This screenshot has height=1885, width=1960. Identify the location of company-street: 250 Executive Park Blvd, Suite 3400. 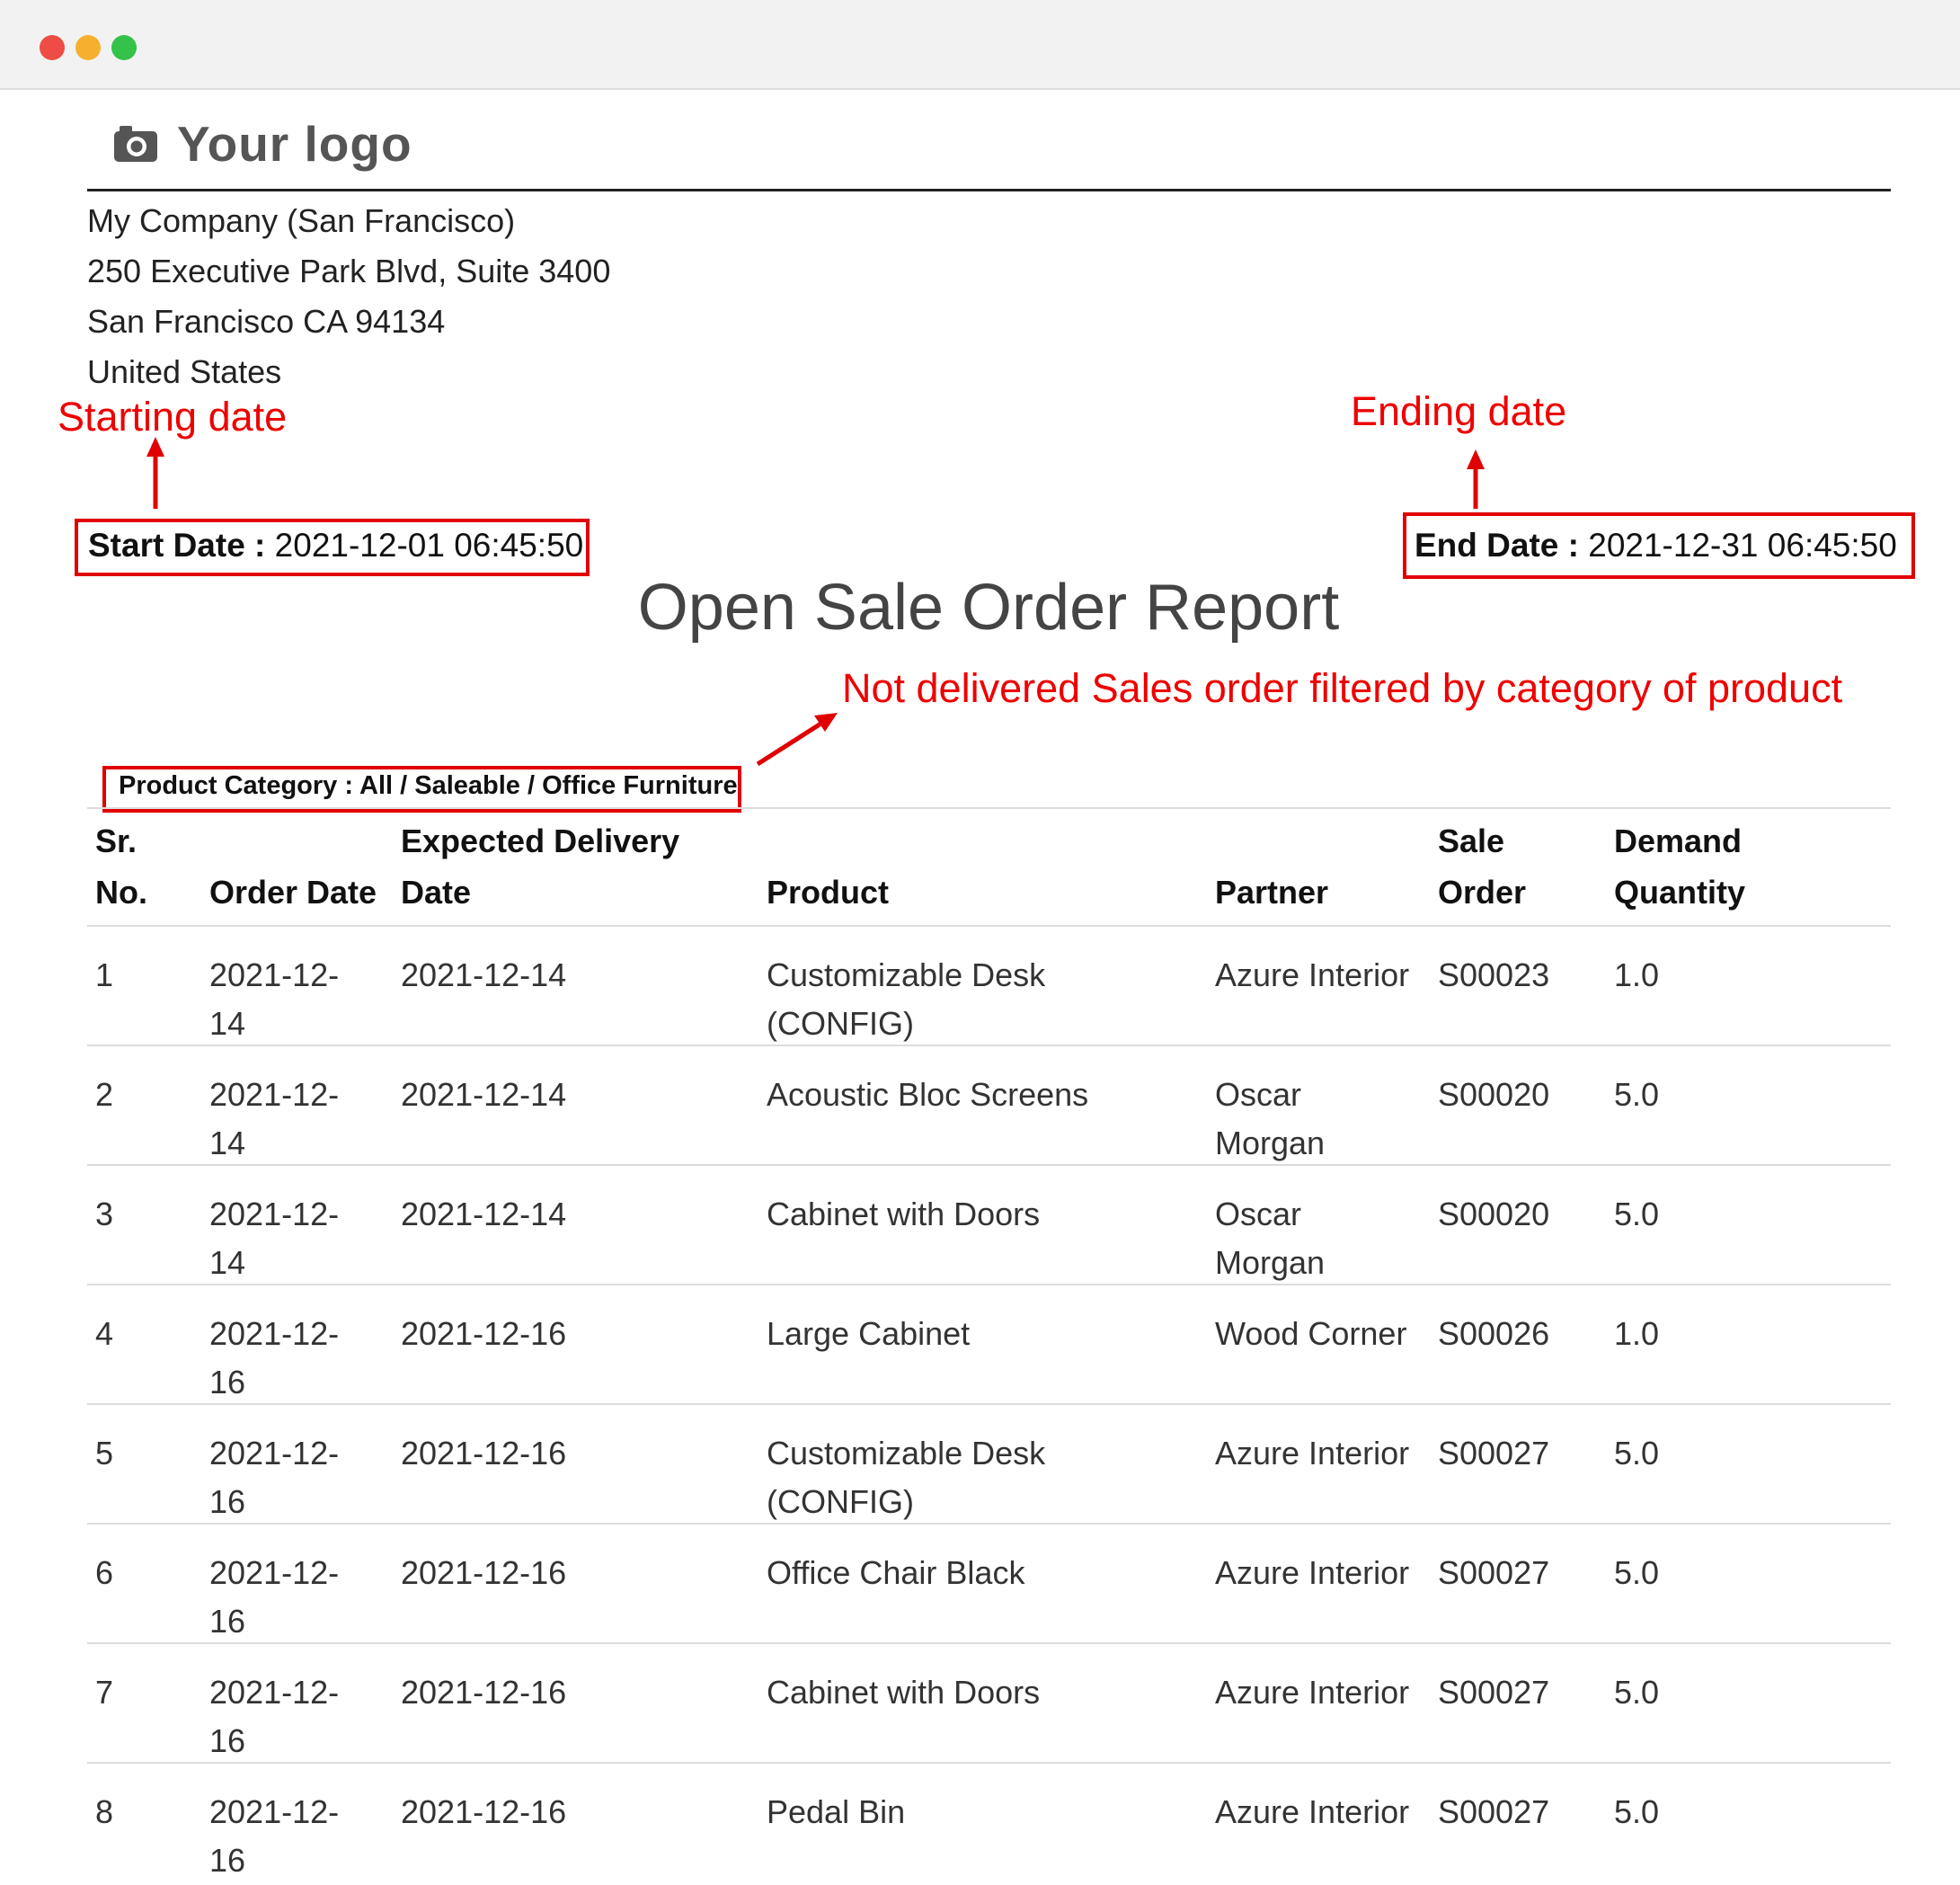
(349, 271).